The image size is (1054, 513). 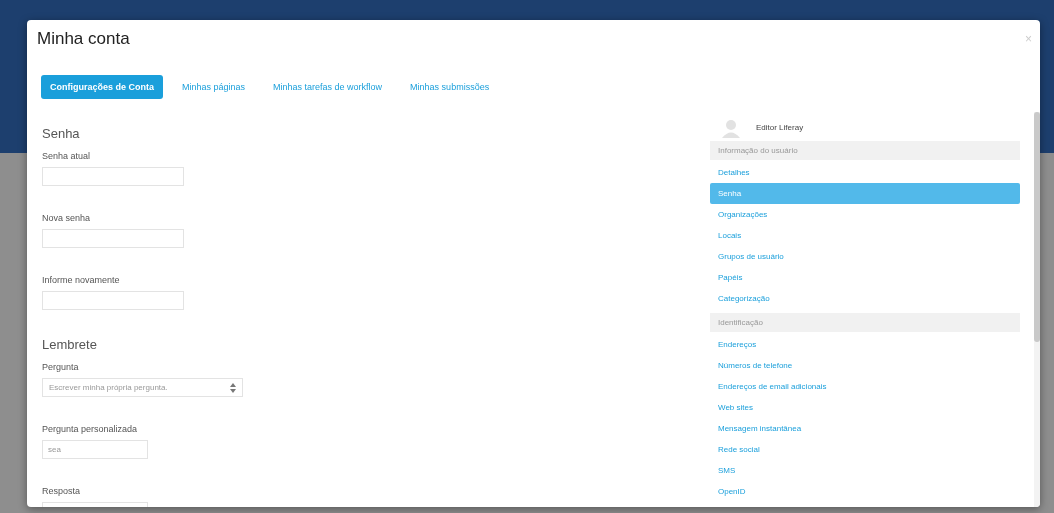 I want to click on field-label: Resposta, so click(x=62, y=491).